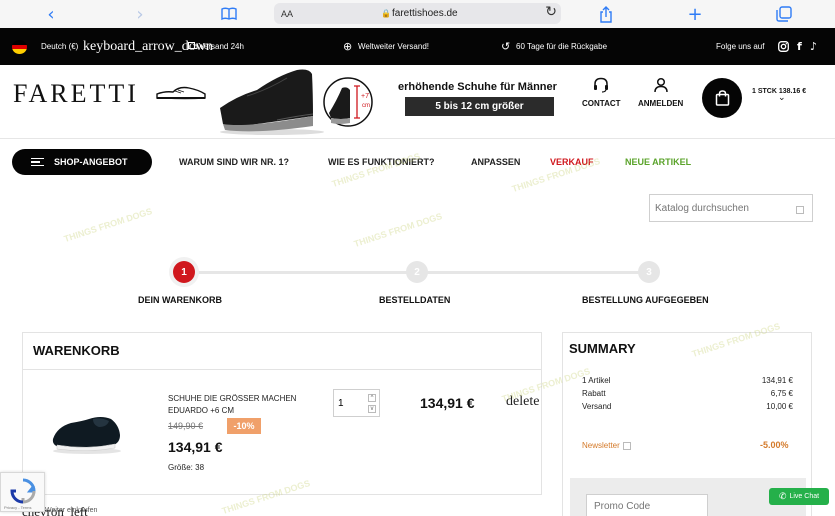  I want to click on summary-row-label: 1 Artikel, so click(596, 380).